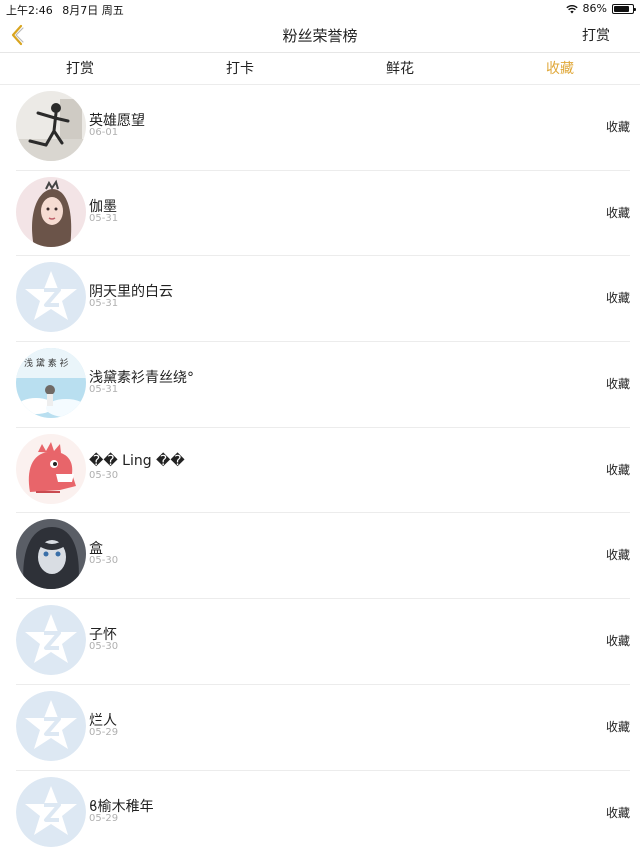  I want to click on svg-text: 浅 黛 素 衫, so click(46, 363).